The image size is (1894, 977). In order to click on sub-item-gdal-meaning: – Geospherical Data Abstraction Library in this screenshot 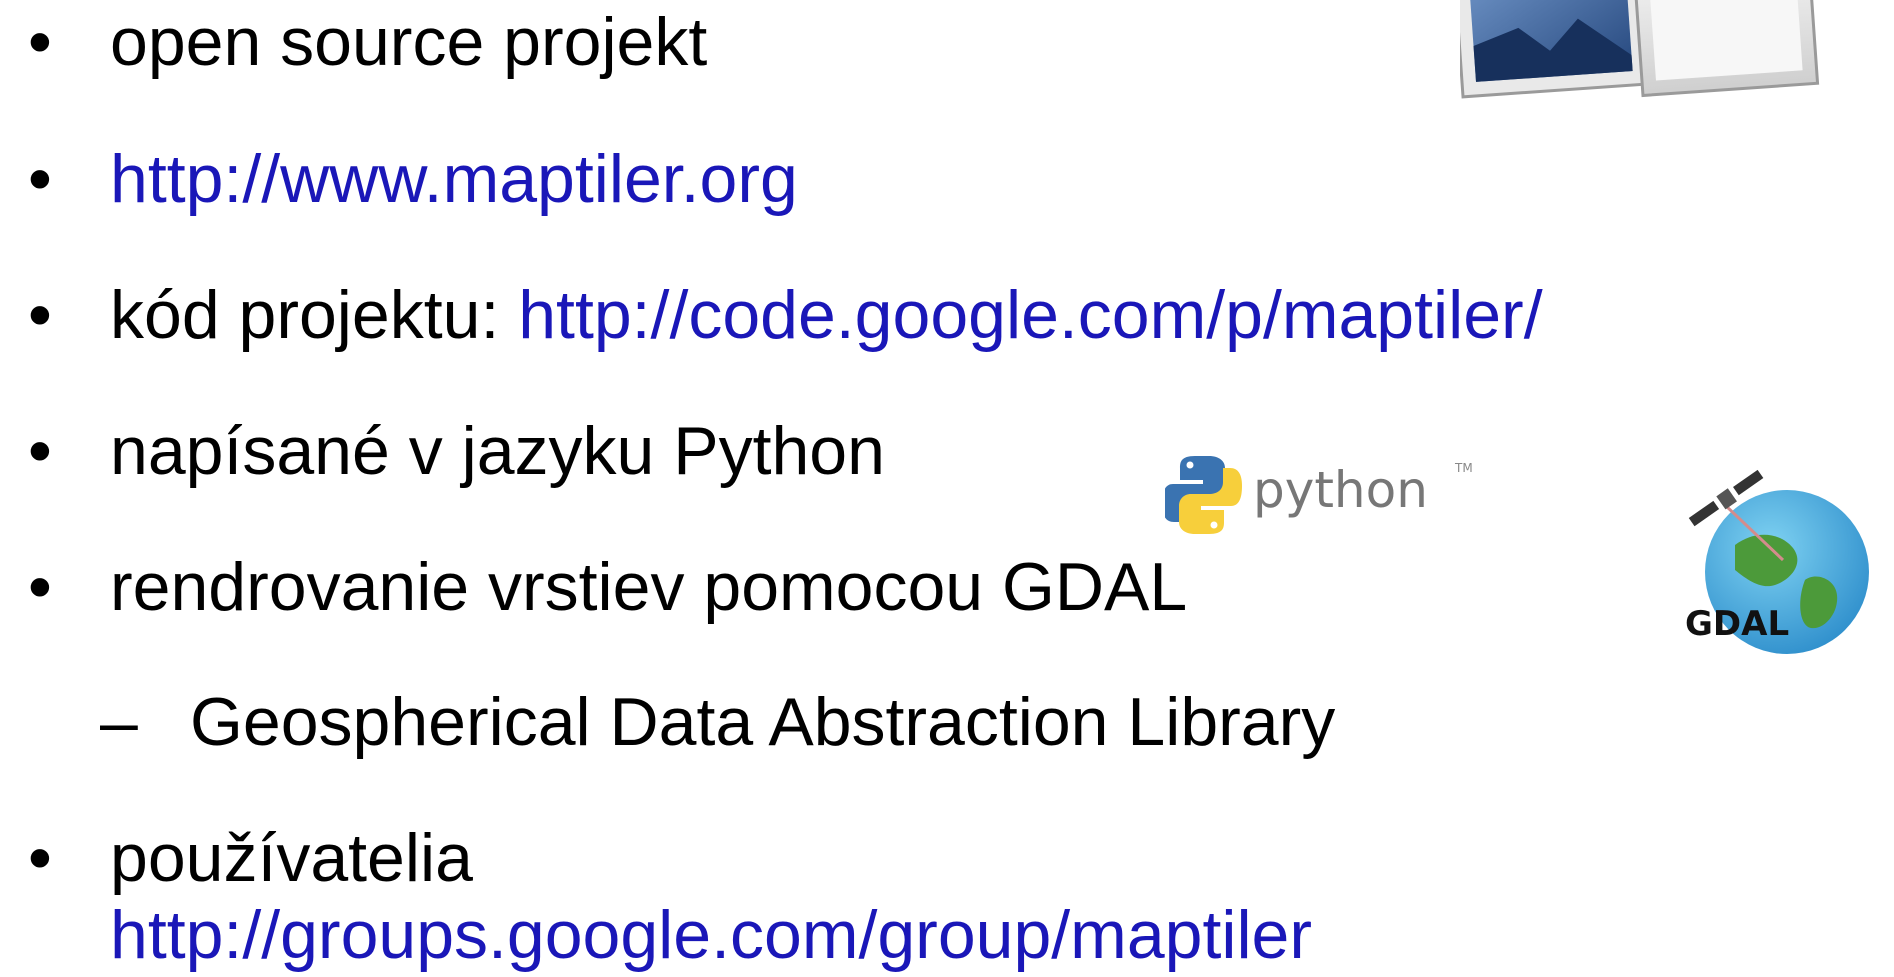, I will do `click(717, 722)`.